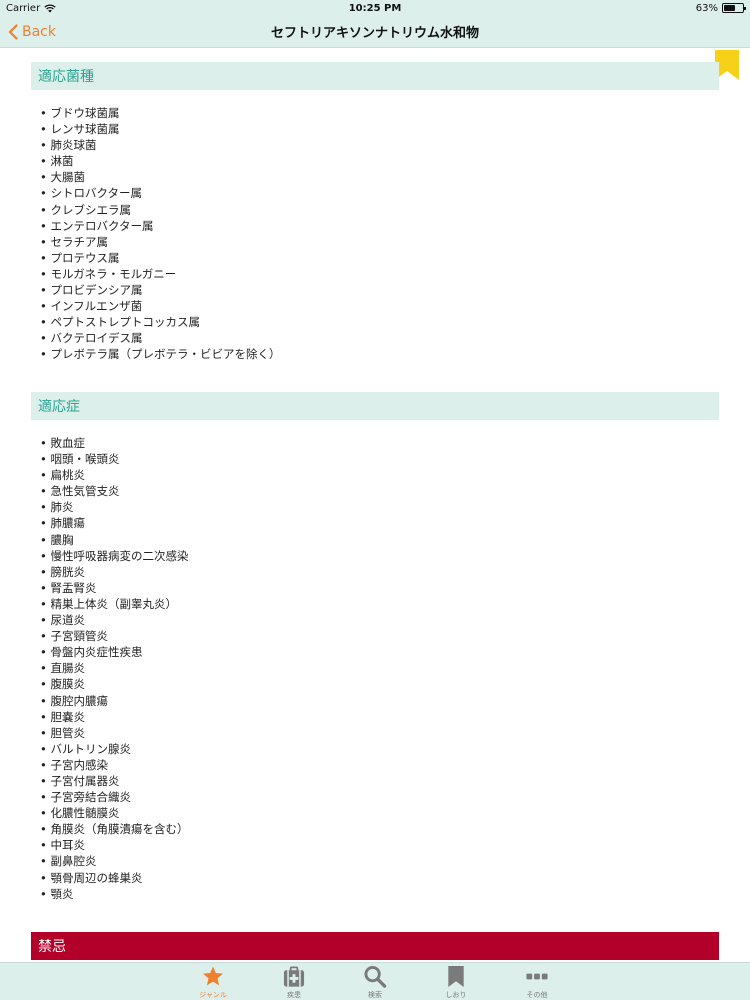 This screenshot has height=1000, width=750. I want to click on list-item: プロビデンシア属, so click(160, 290).